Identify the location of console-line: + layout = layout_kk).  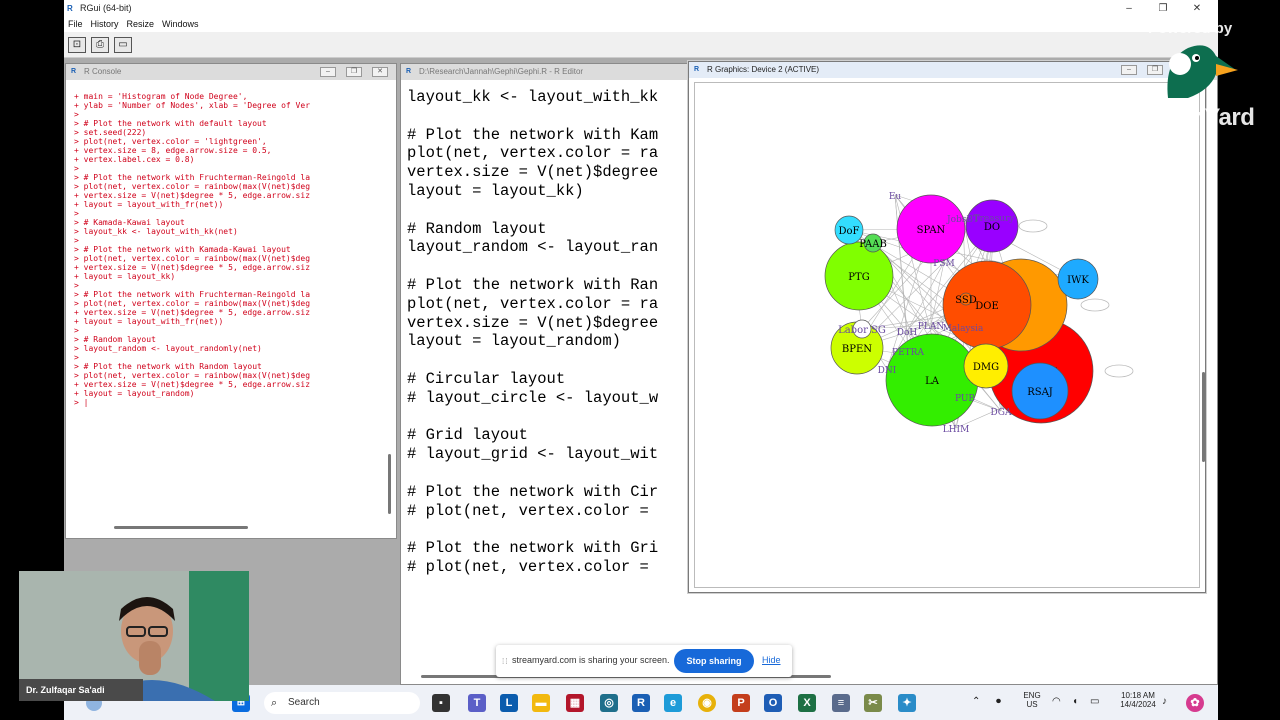
(125, 276).